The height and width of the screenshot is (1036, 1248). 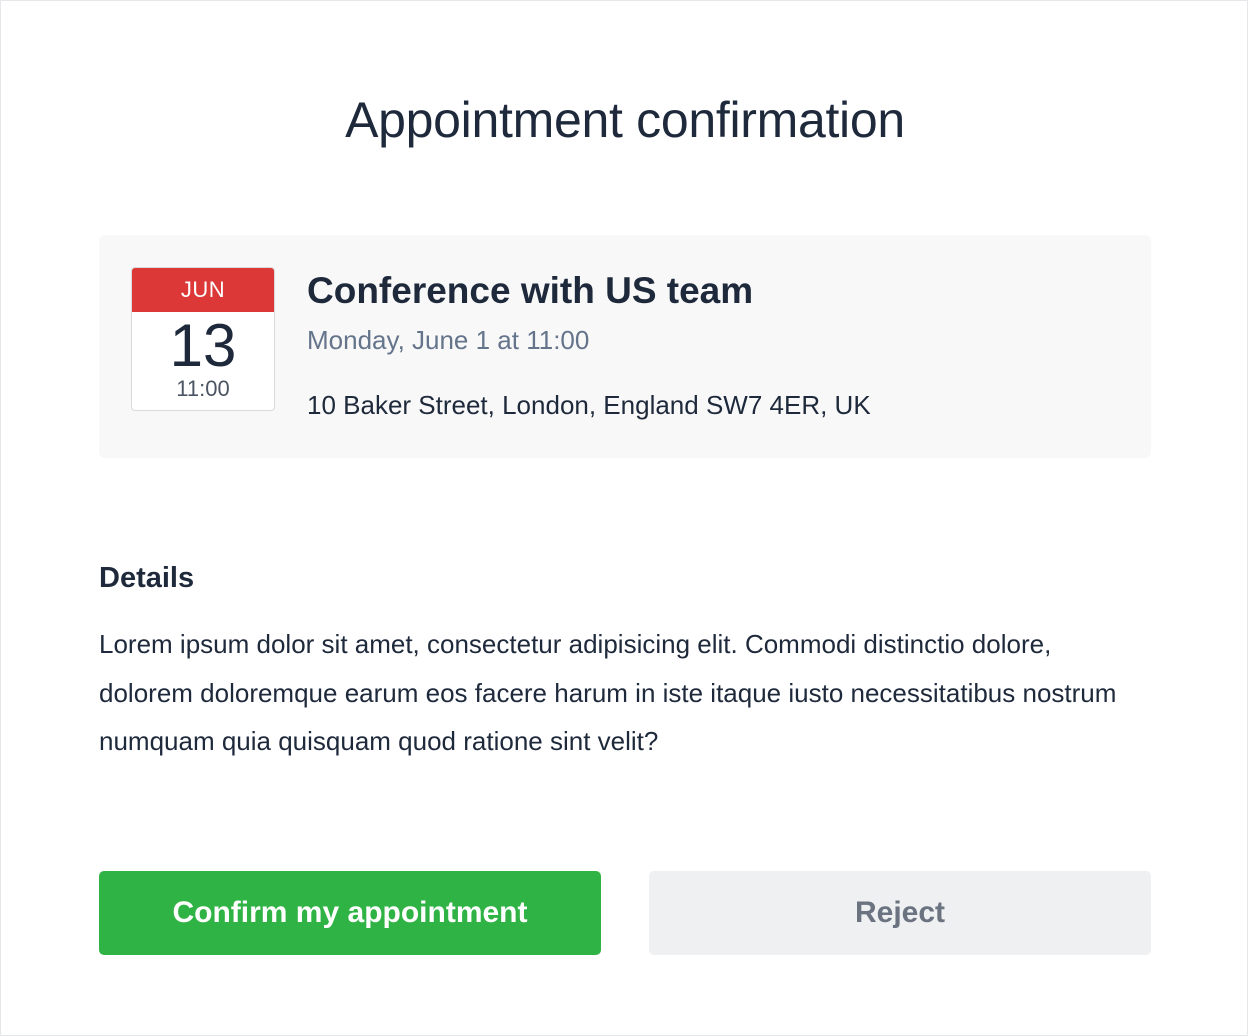 What do you see at coordinates (203, 345) in the screenshot?
I see `calendar-day: 13` at bounding box center [203, 345].